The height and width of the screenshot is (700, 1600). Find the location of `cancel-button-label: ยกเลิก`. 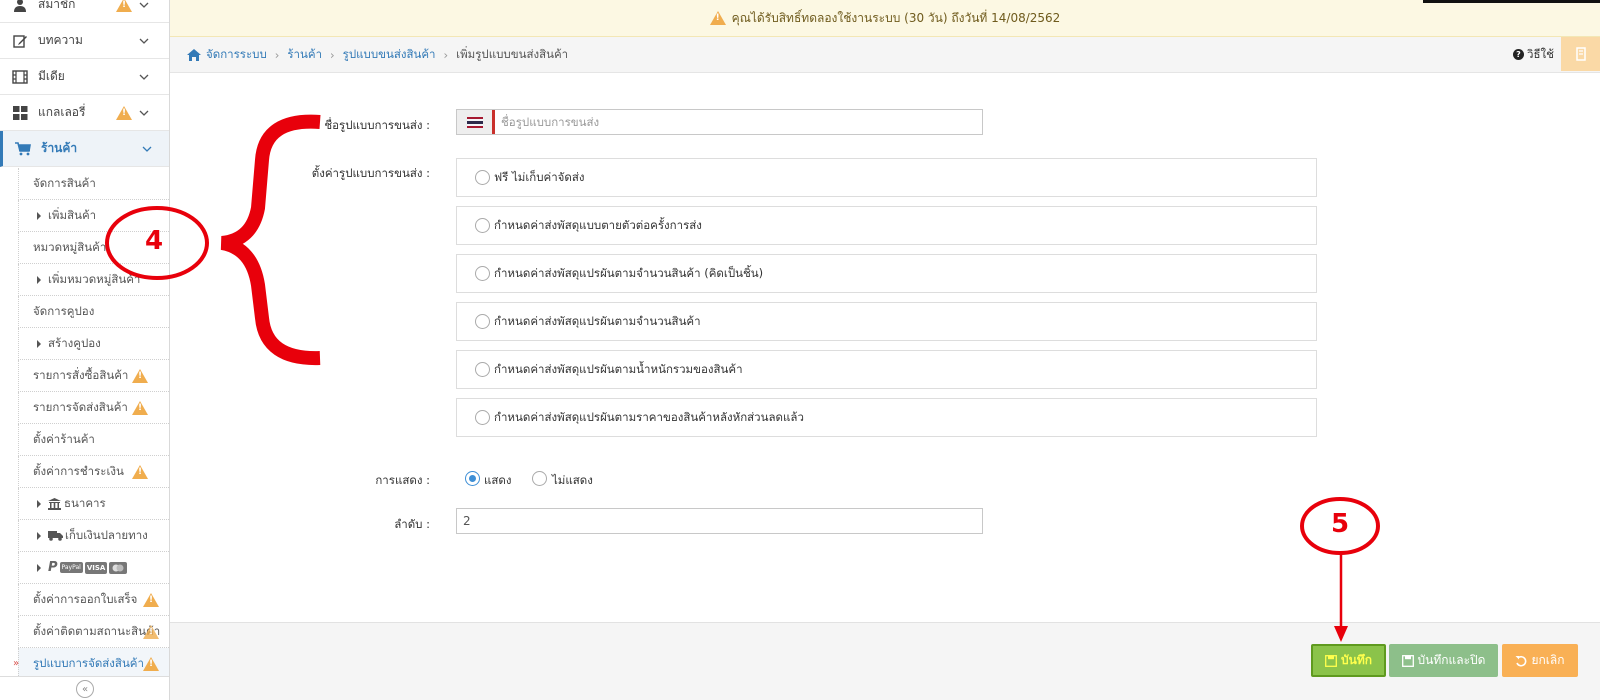

cancel-button-label: ยกเลิก is located at coordinates (1548, 660).